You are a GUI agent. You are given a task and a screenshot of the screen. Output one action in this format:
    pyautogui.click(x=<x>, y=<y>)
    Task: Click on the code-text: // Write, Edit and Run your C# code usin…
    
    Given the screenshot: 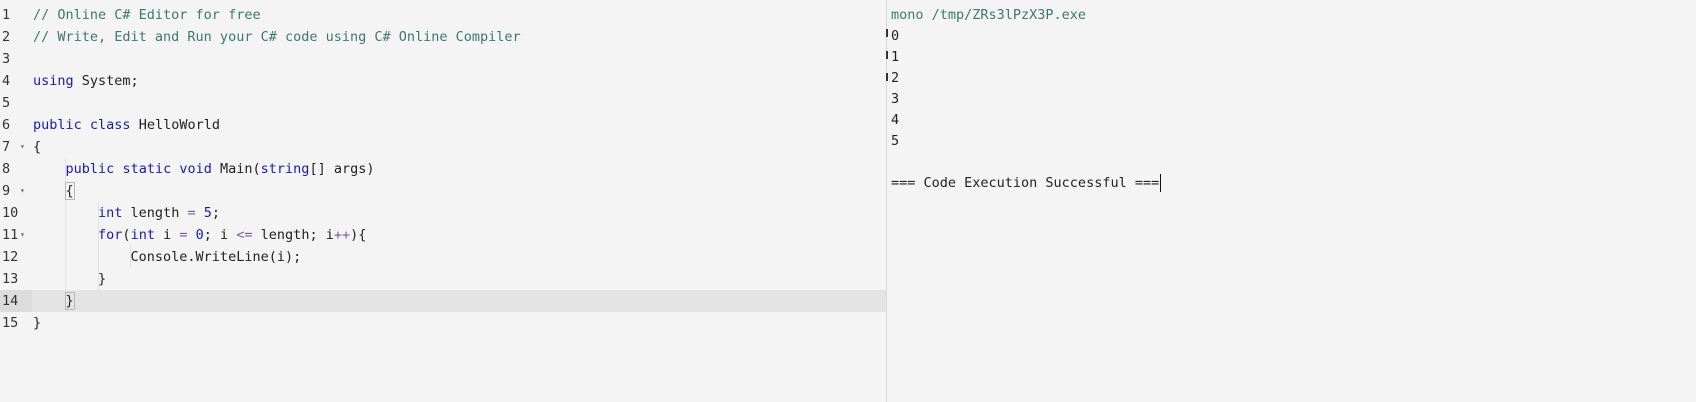 What is the action you would take?
    pyautogui.click(x=277, y=37)
    